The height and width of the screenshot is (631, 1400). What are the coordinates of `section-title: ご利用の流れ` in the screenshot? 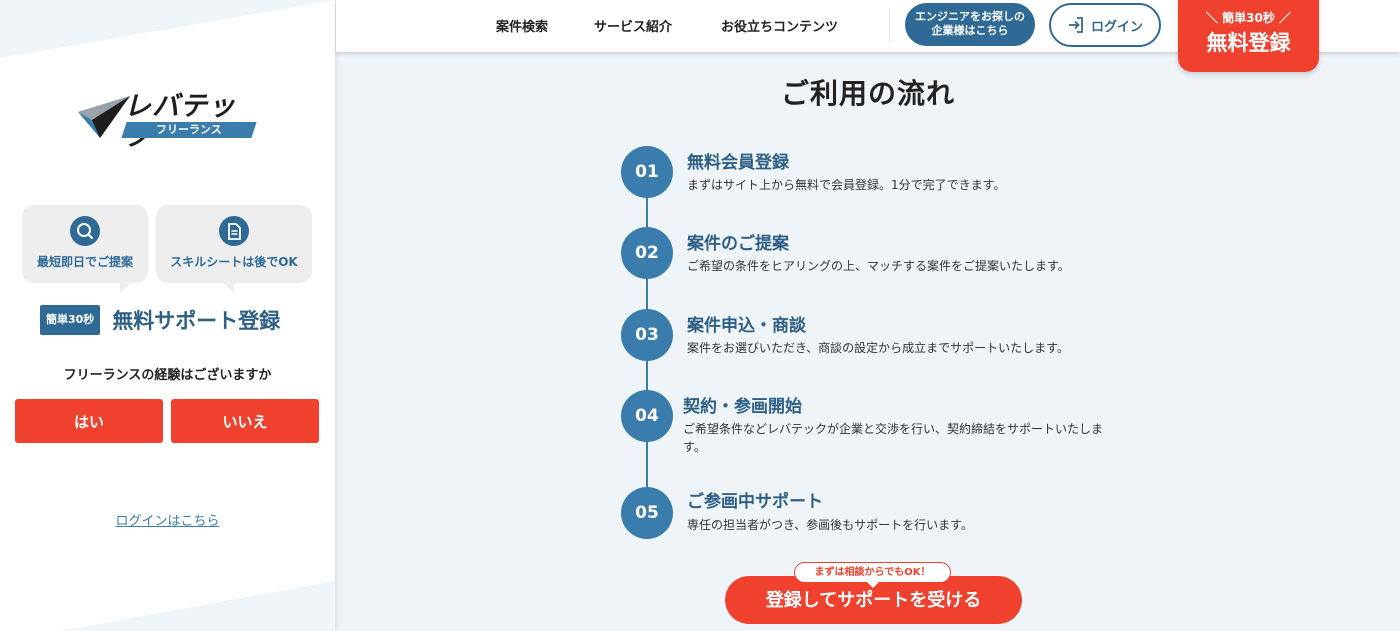 It's located at (867, 93).